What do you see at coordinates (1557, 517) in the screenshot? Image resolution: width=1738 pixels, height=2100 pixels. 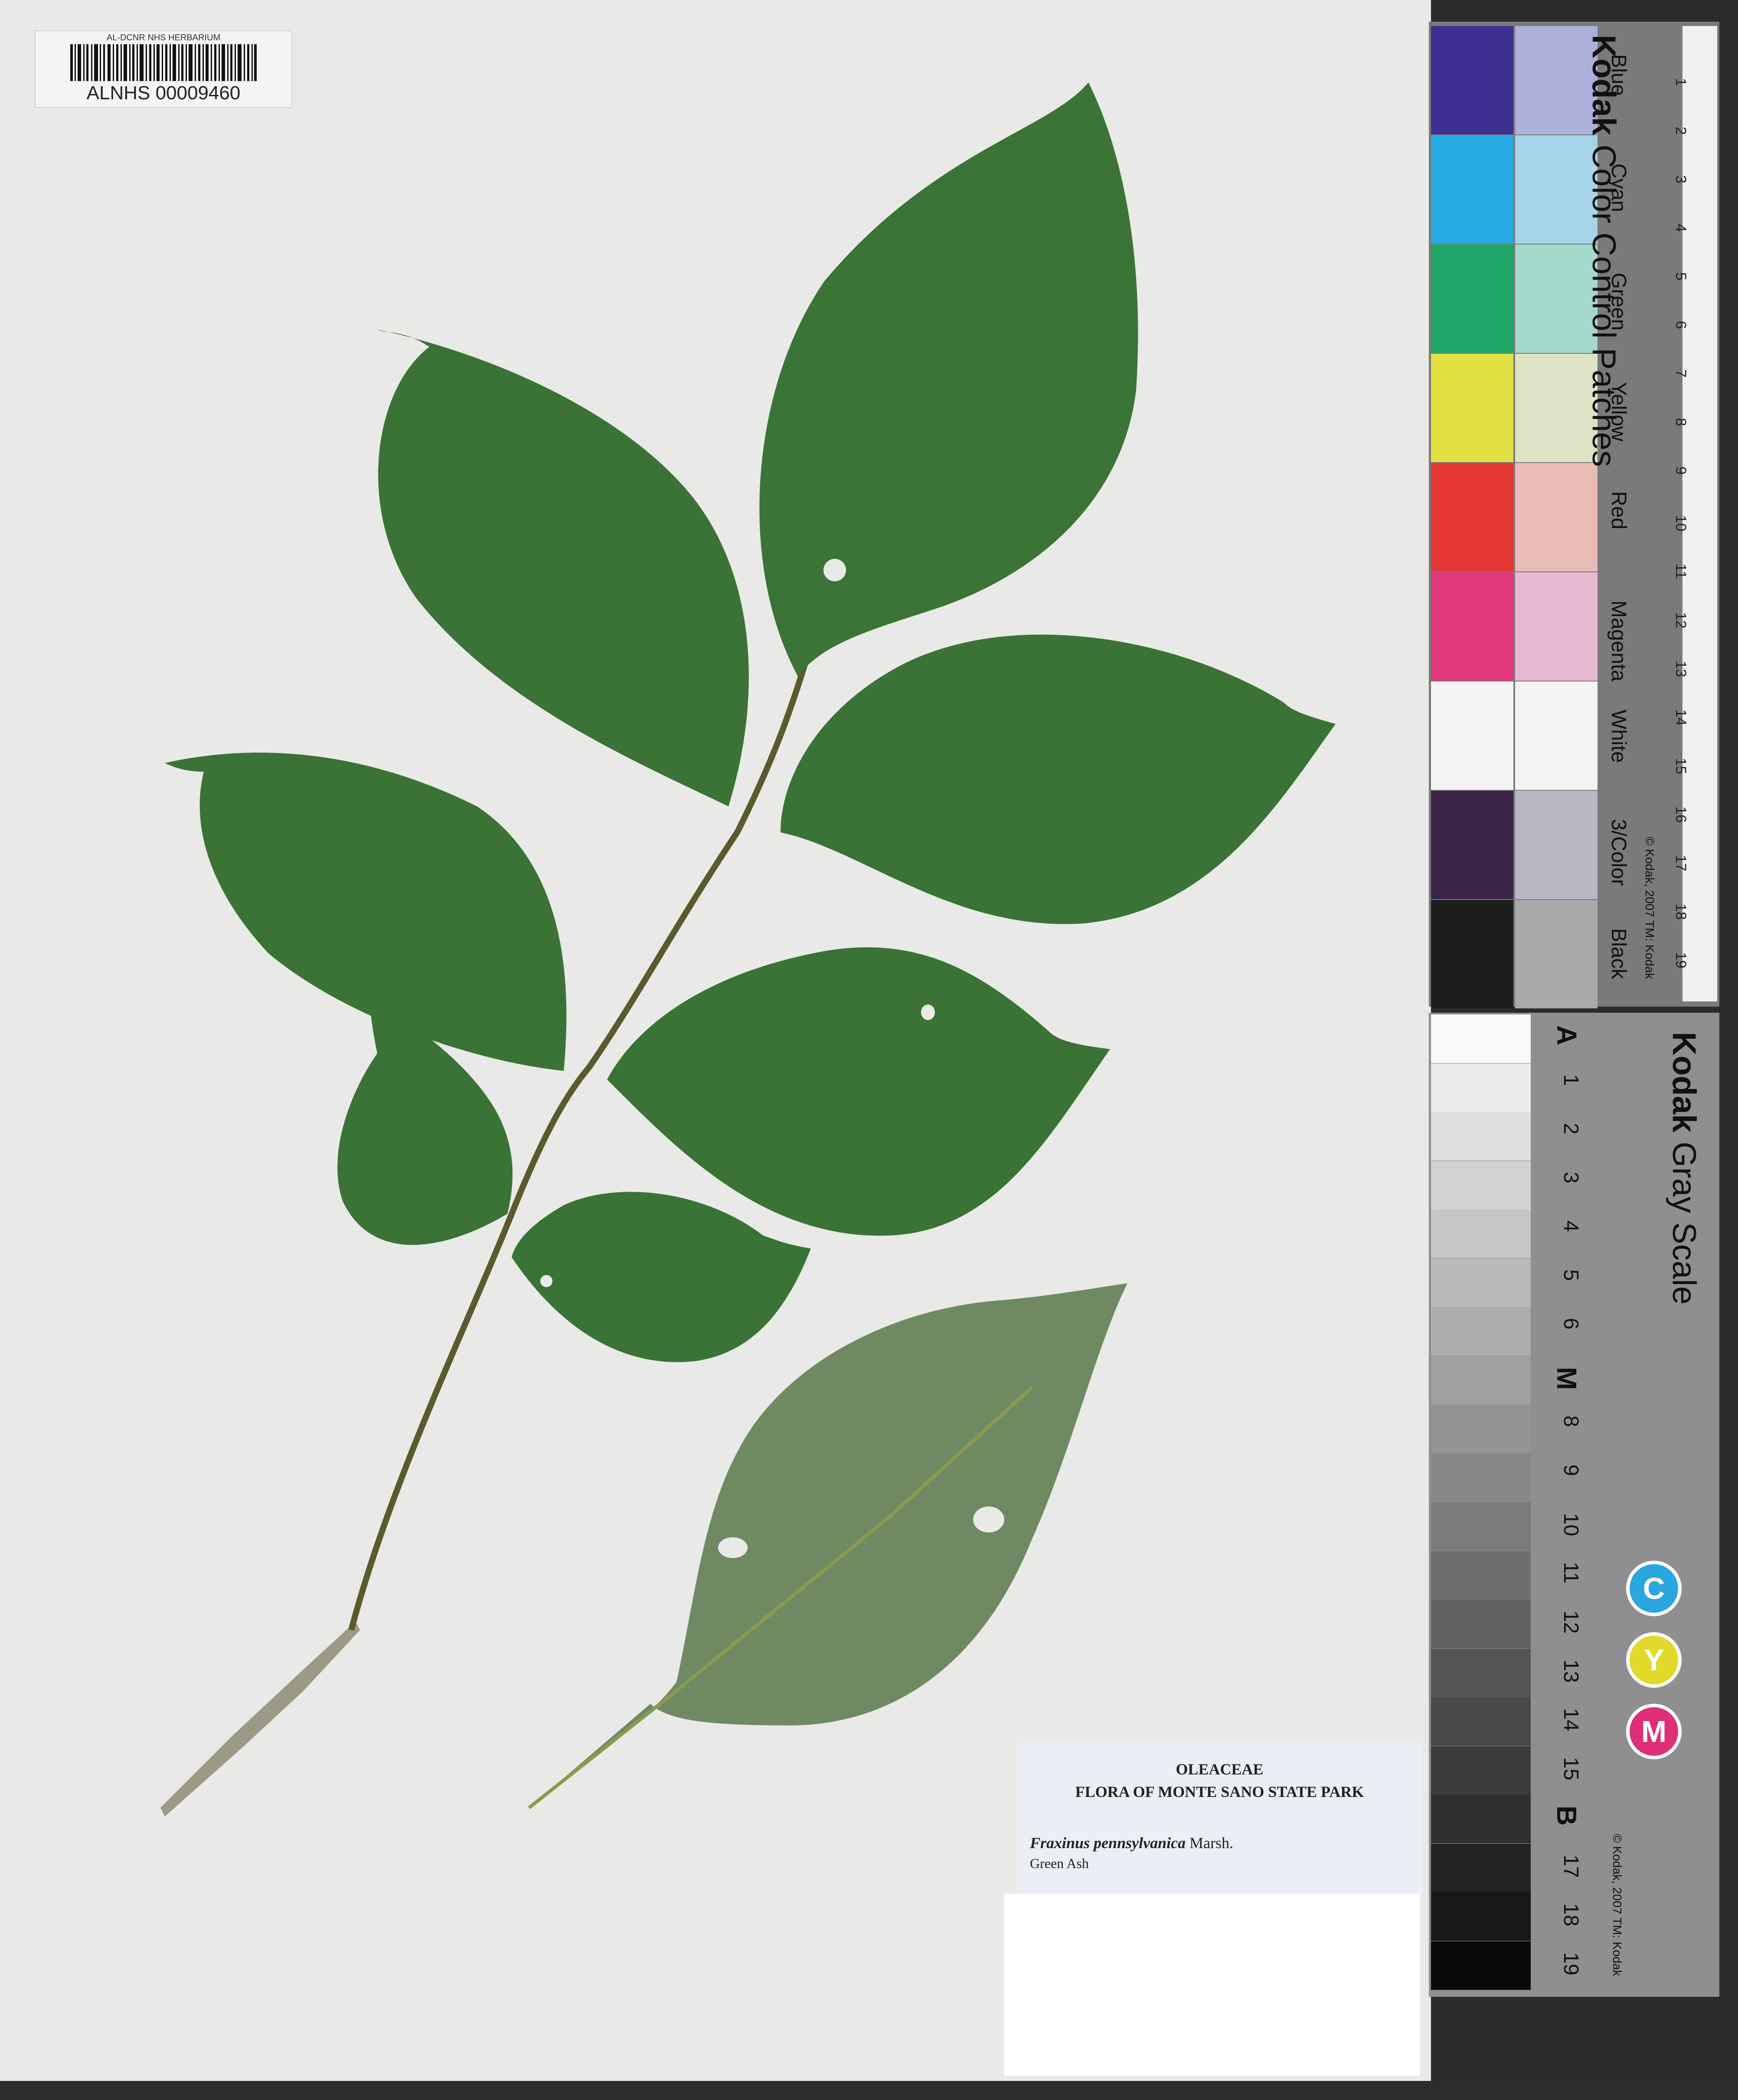 I see `color-patch-red-light` at bounding box center [1557, 517].